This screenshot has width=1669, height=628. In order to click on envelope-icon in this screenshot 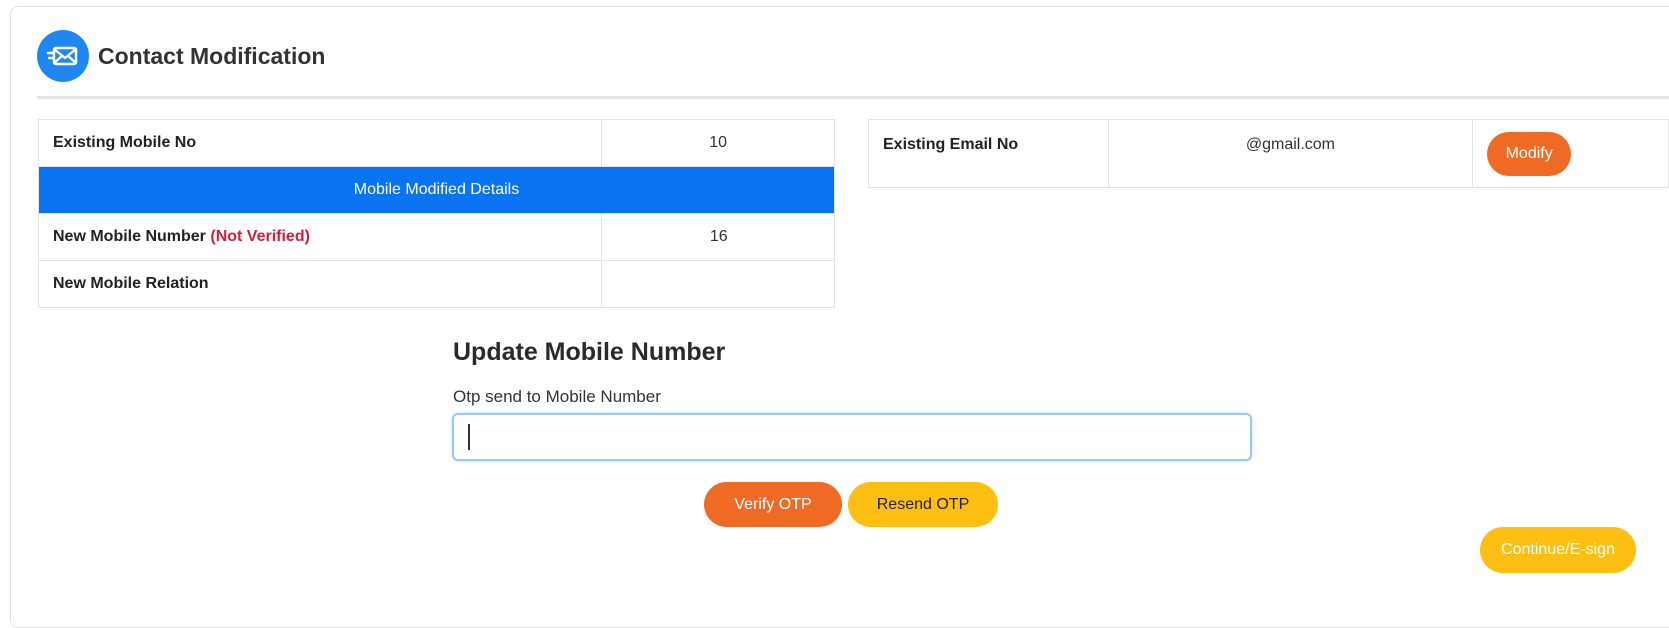, I will do `click(63, 56)`.